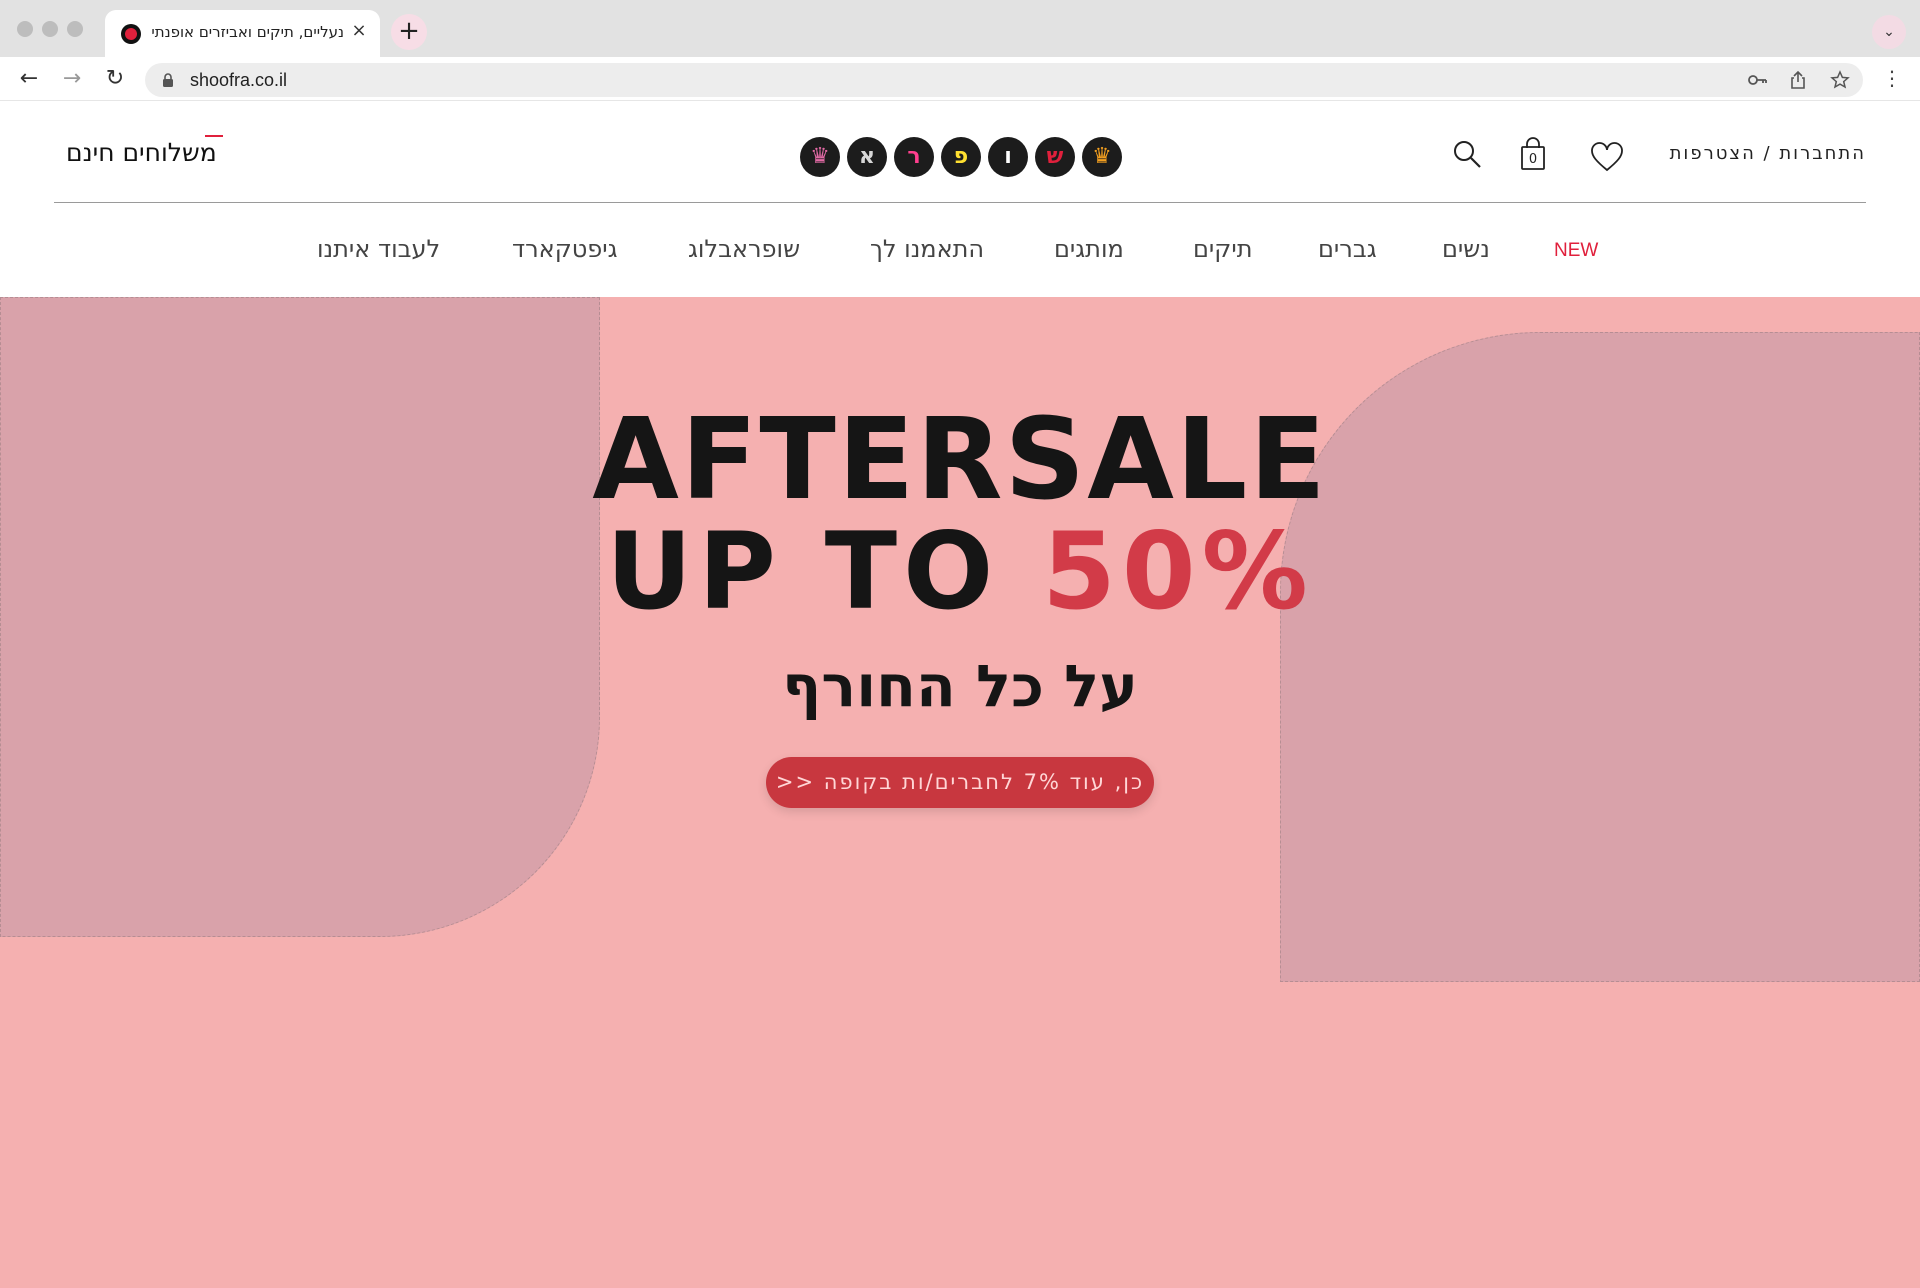 The width and height of the screenshot is (1920, 1288). Describe the element at coordinates (960, 460) in the screenshot. I see `hero-headline-aftersale: AFTERSALE` at that location.